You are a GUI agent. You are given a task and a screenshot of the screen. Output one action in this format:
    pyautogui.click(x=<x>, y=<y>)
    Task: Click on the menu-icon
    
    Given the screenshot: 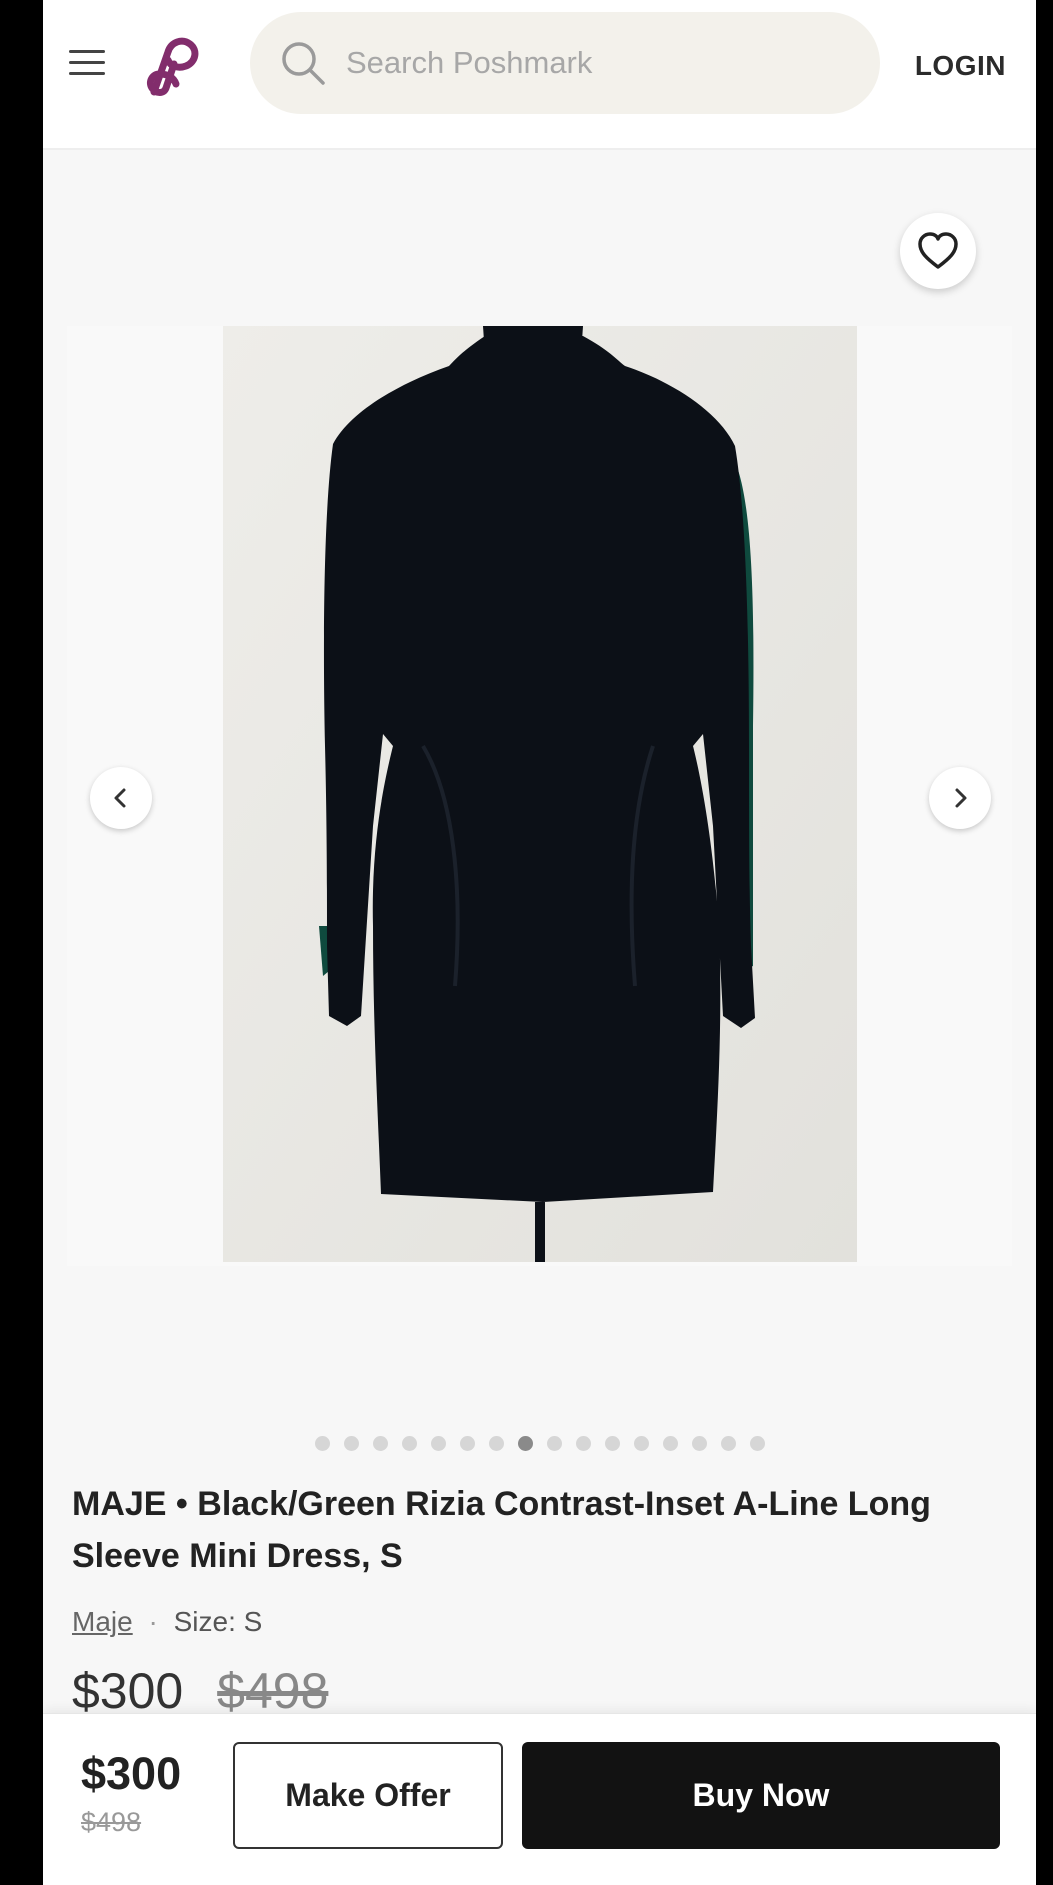 What is the action you would take?
    pyautogui.click(x=87, y=63)
    